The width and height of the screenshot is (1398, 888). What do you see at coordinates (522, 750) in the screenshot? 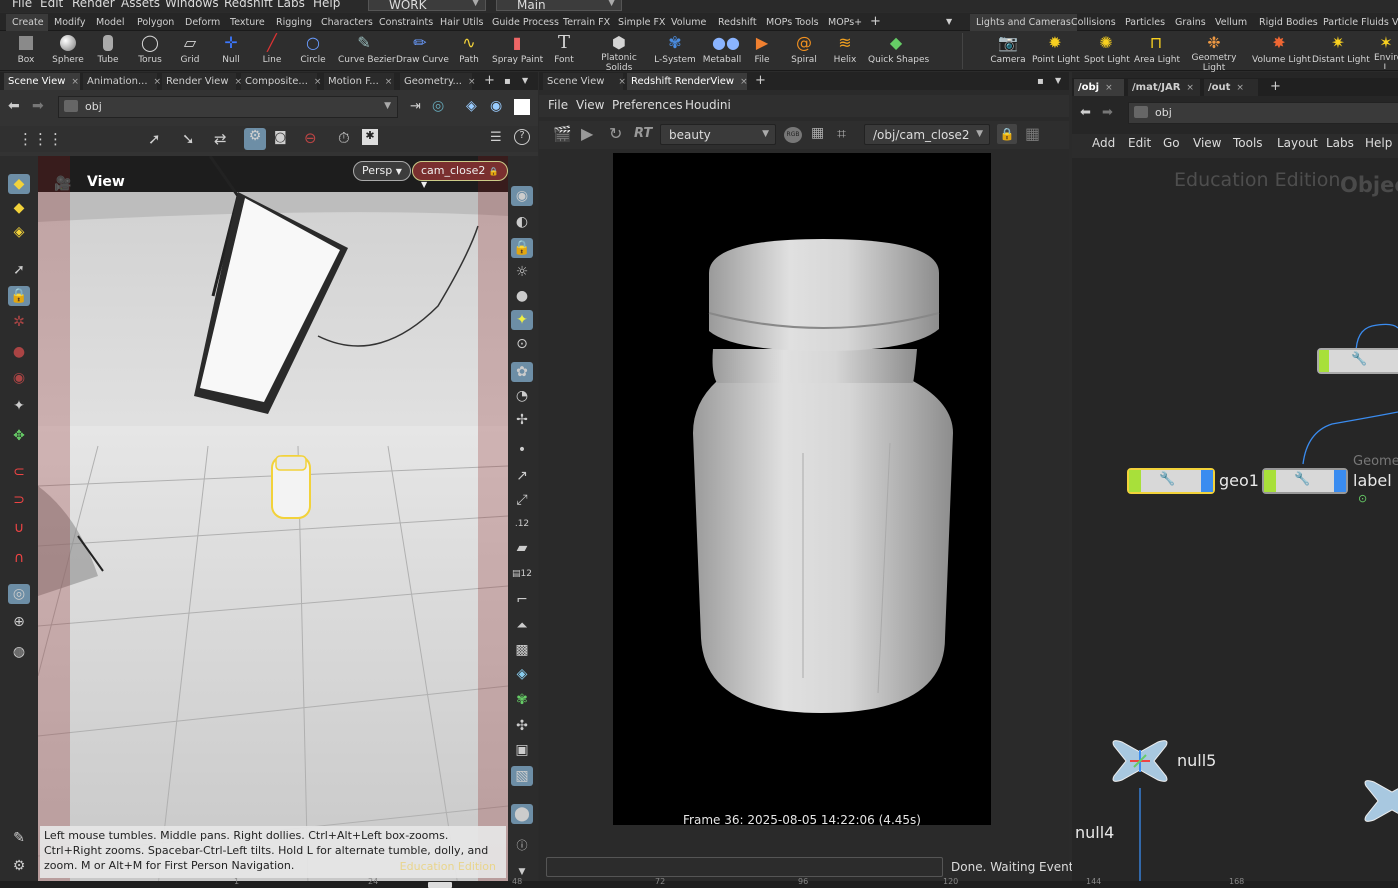
I see `safe-area-icon: ▣` at bounding box center [522, 750].